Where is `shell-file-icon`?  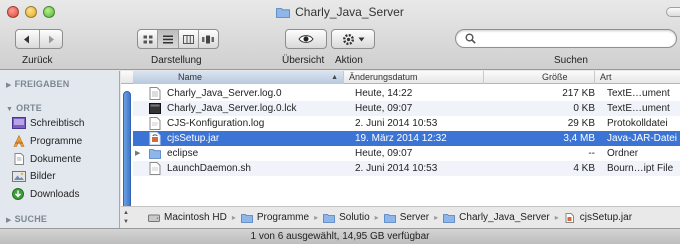 shell-file-icon is located at coordinates (155, 168).